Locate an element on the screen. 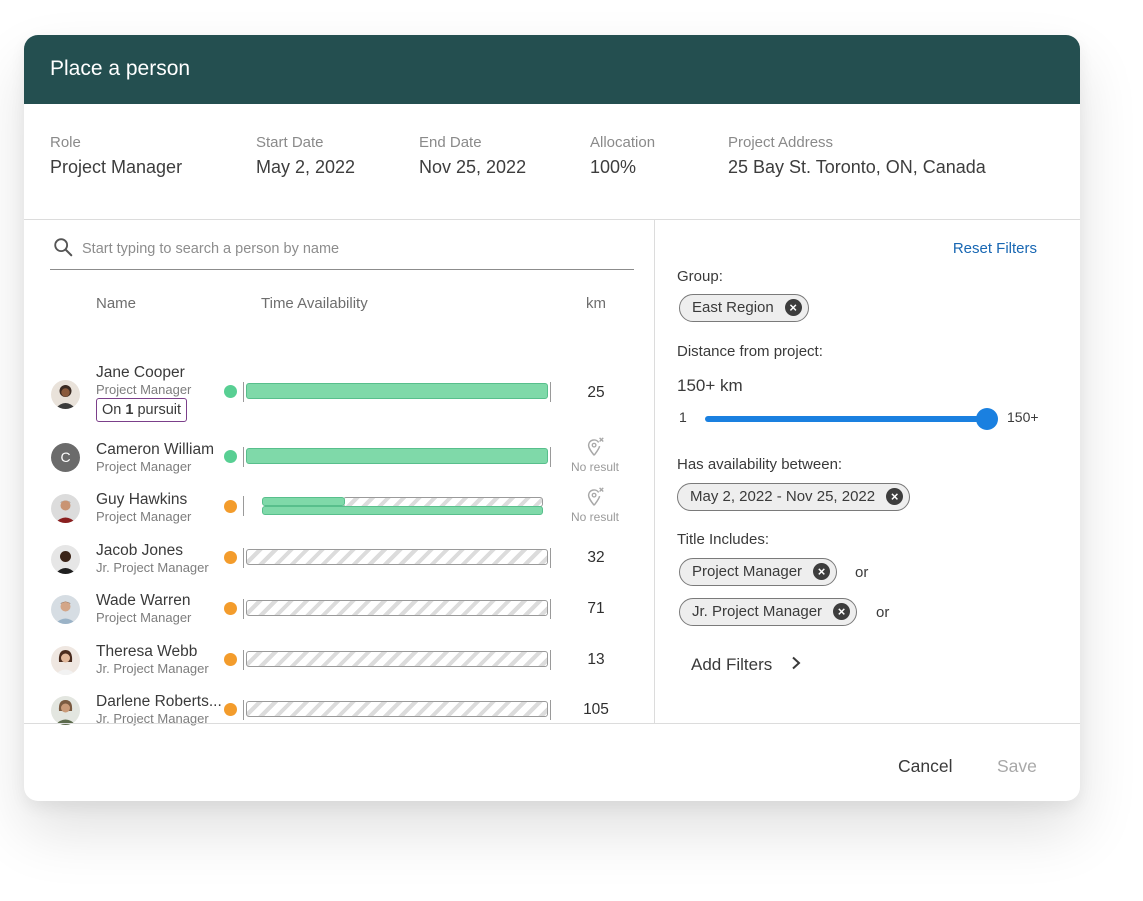 This screenshot has width=1143, height=901. distance-slider-thumb is located at coordinates (987, 419).